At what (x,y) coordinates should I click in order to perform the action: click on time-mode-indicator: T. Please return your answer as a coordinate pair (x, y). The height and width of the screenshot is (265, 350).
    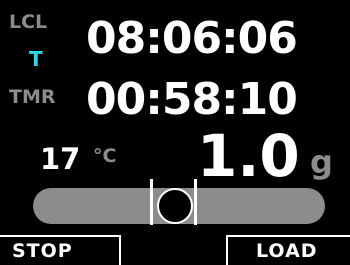
    Looking at the image, I should click on (36, 59).